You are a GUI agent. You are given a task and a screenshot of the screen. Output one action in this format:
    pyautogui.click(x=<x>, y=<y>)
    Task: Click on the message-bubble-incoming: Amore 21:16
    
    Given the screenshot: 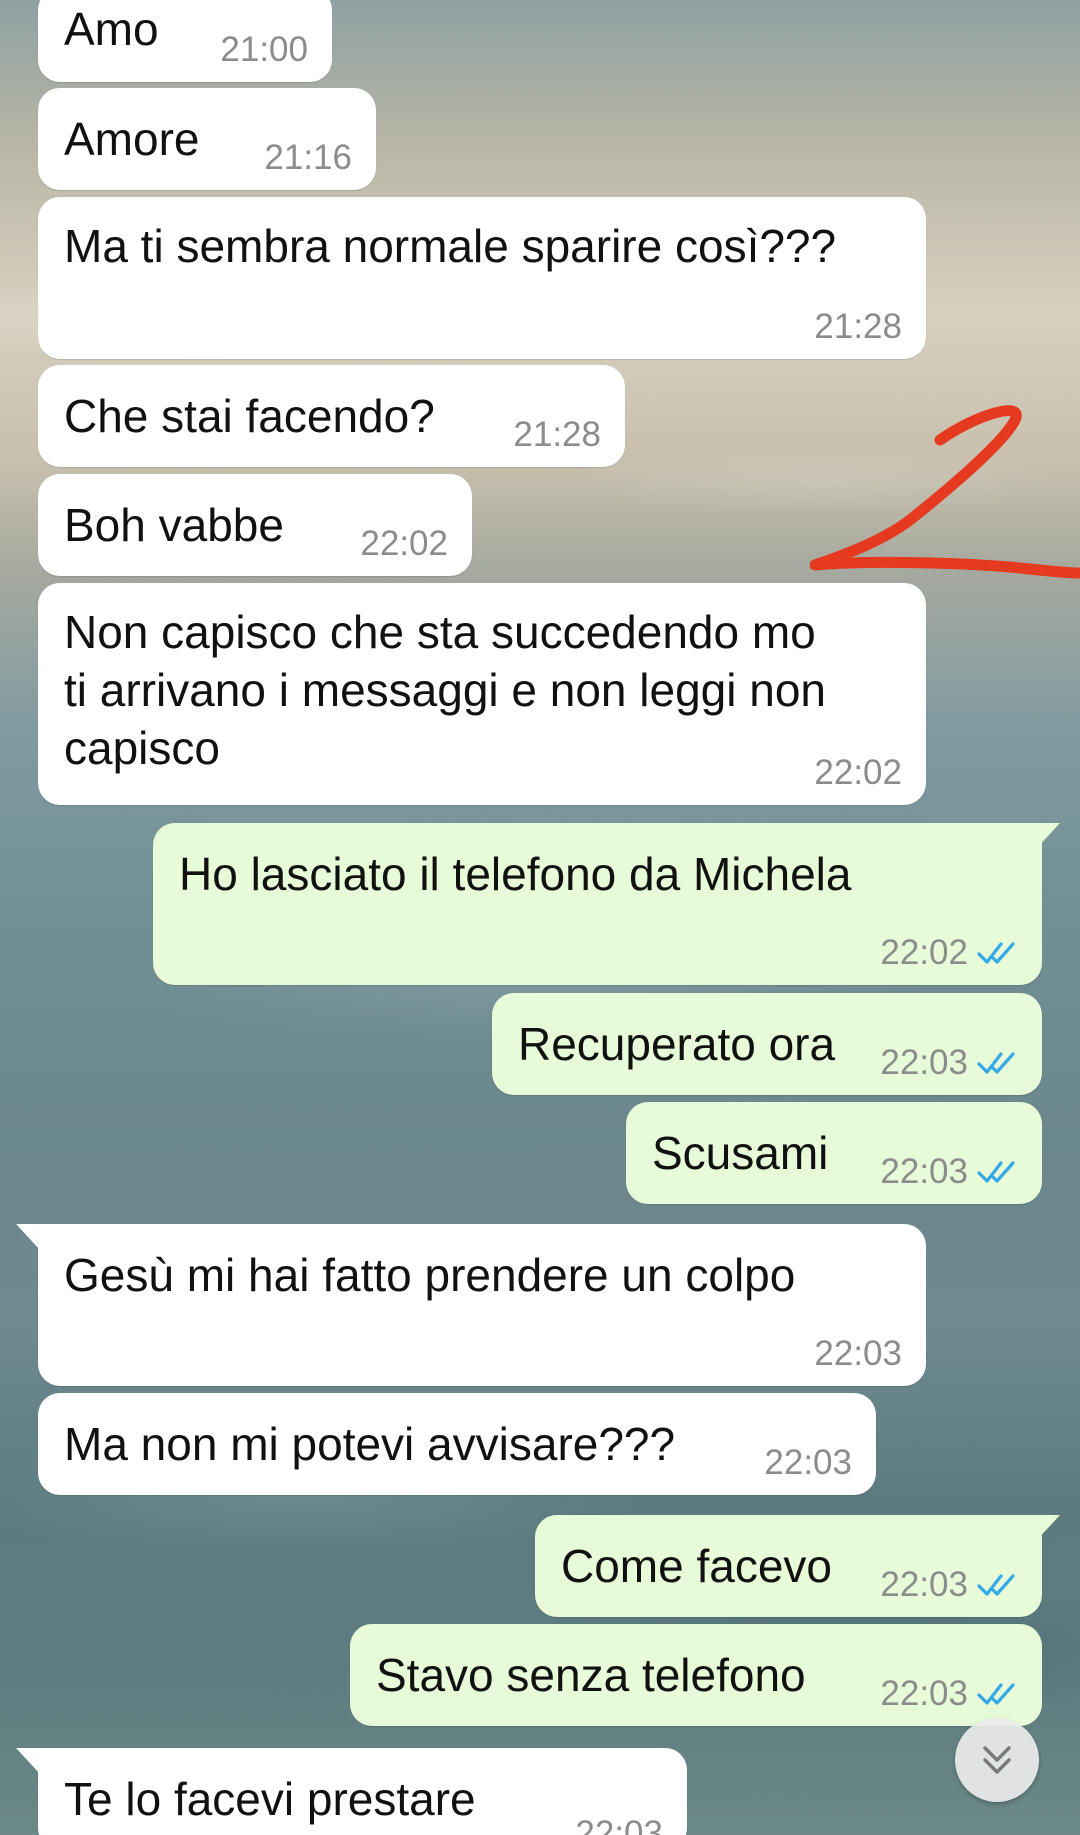 What is the action you would take?
    pyautogui.click(x=207, y=139)
    